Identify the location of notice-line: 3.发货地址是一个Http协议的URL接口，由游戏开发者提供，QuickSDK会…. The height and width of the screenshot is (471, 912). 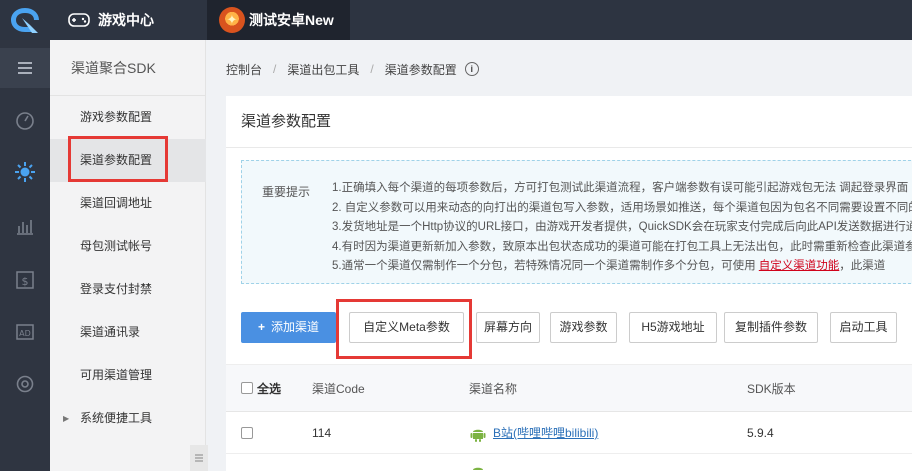
(622, 227).